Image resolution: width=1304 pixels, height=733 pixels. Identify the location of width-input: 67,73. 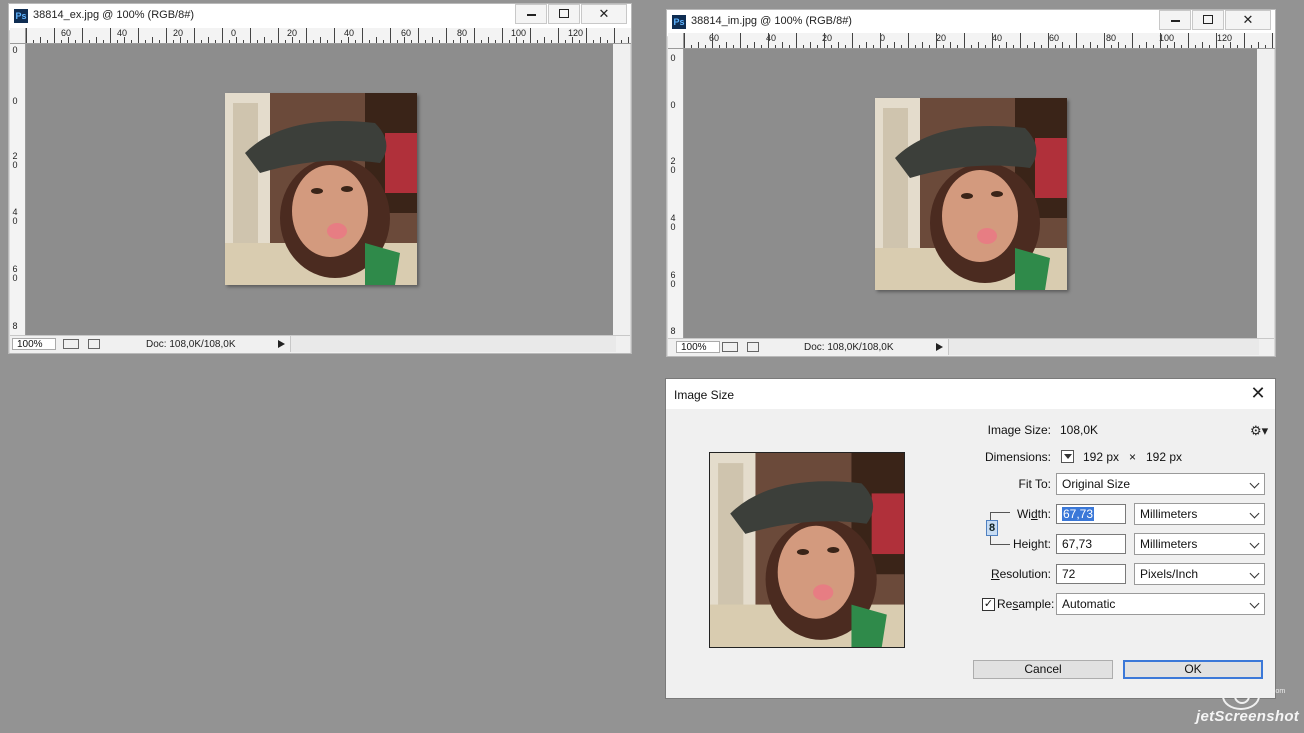
(1091, 514).